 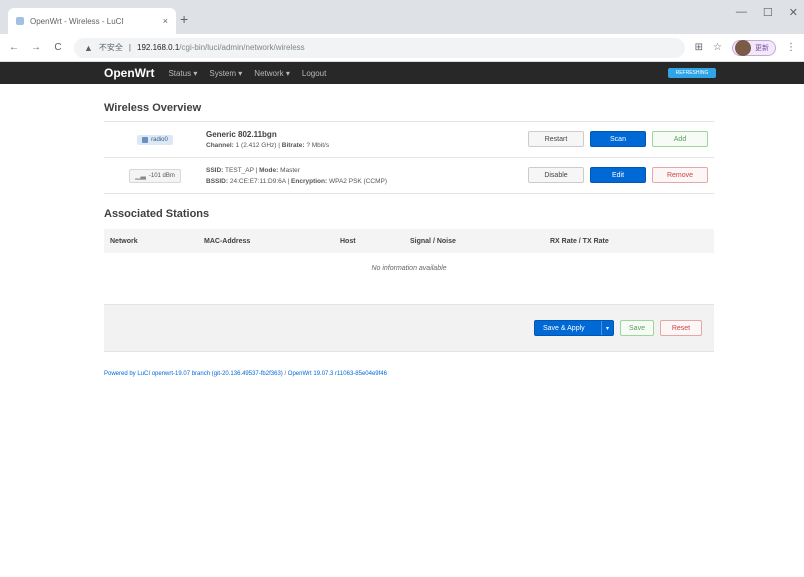 I want to click on avatar, so click(x=743, y=47).